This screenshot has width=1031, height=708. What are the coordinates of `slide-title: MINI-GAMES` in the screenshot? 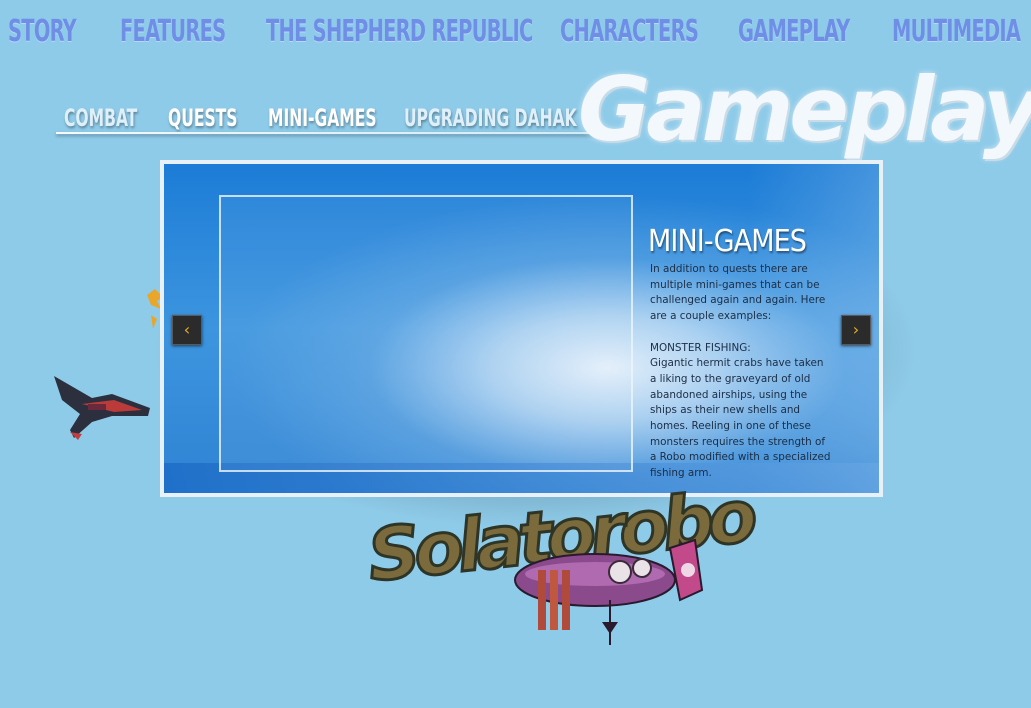 It's located at (727, 241).